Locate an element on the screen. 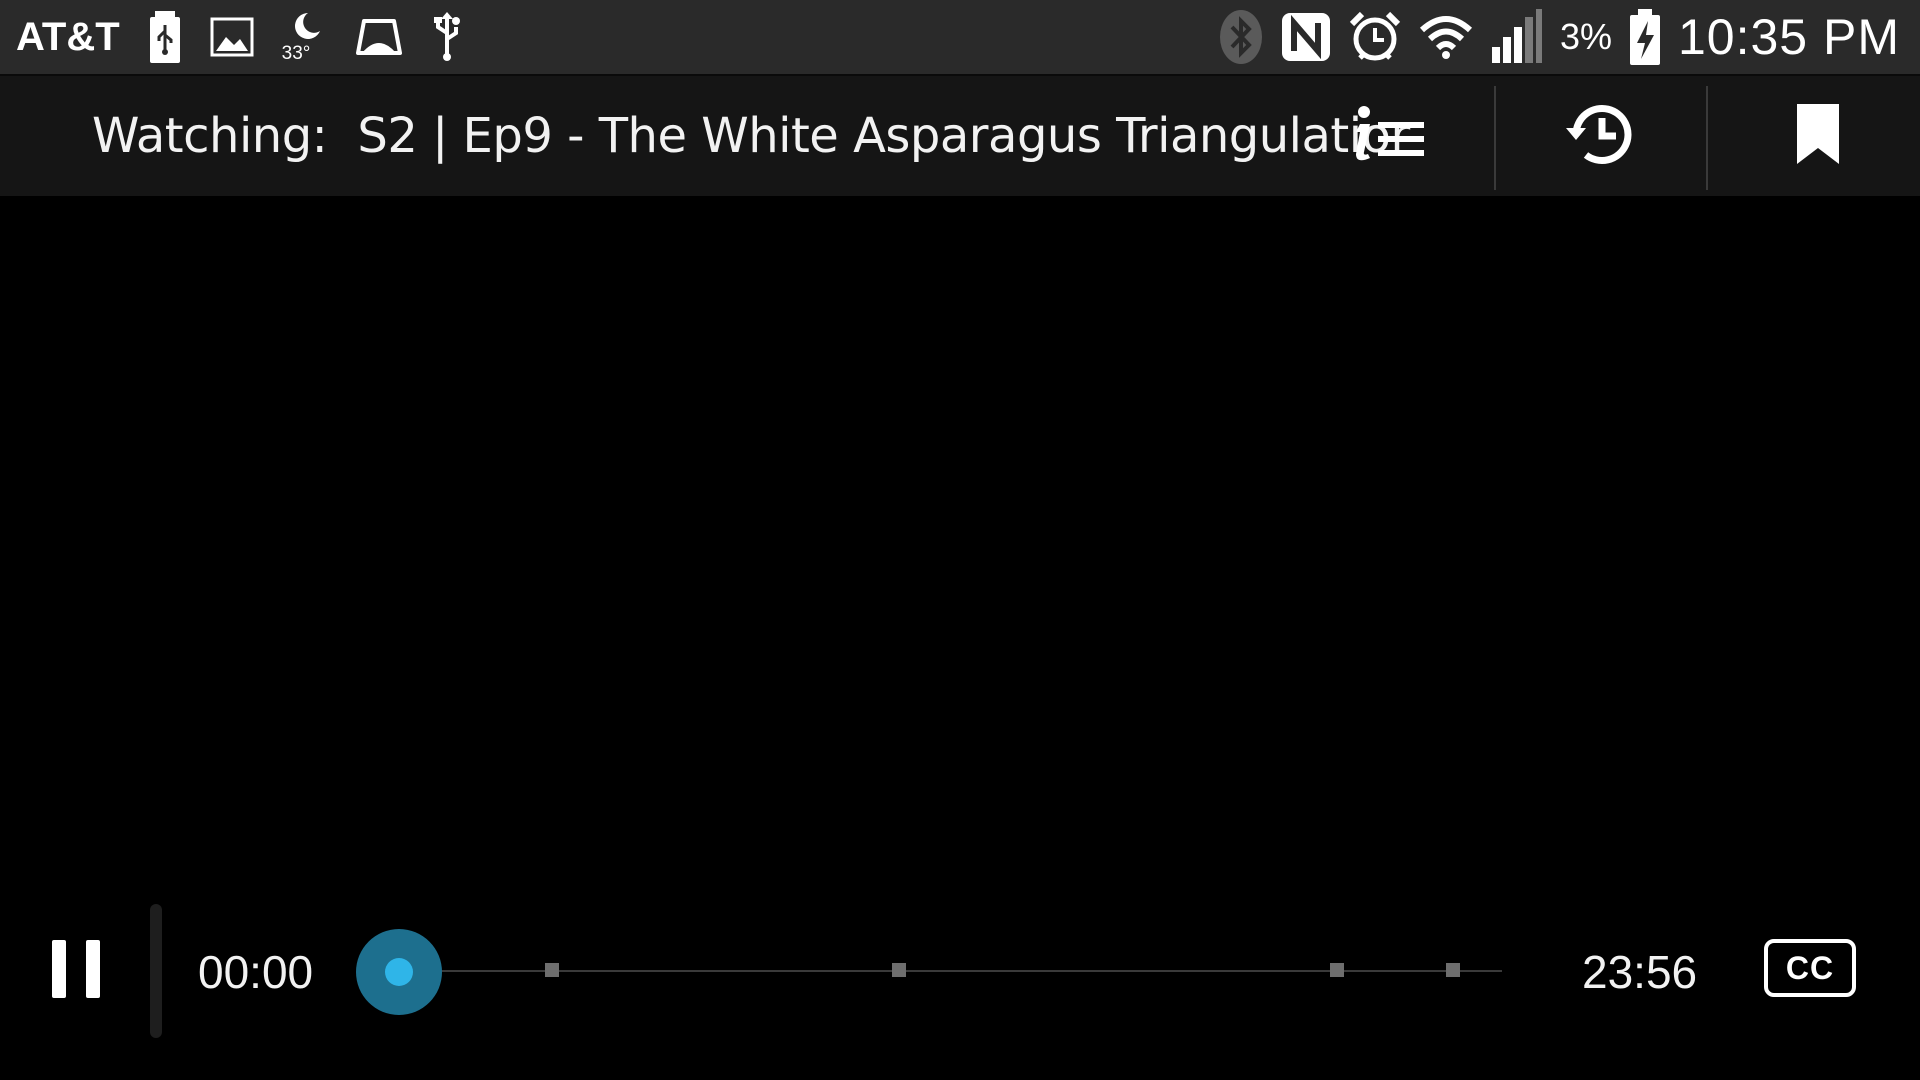 The height and width of the screenshot is (1080, 1920). watching-label: Watching: is located at coordinates (210, 136).